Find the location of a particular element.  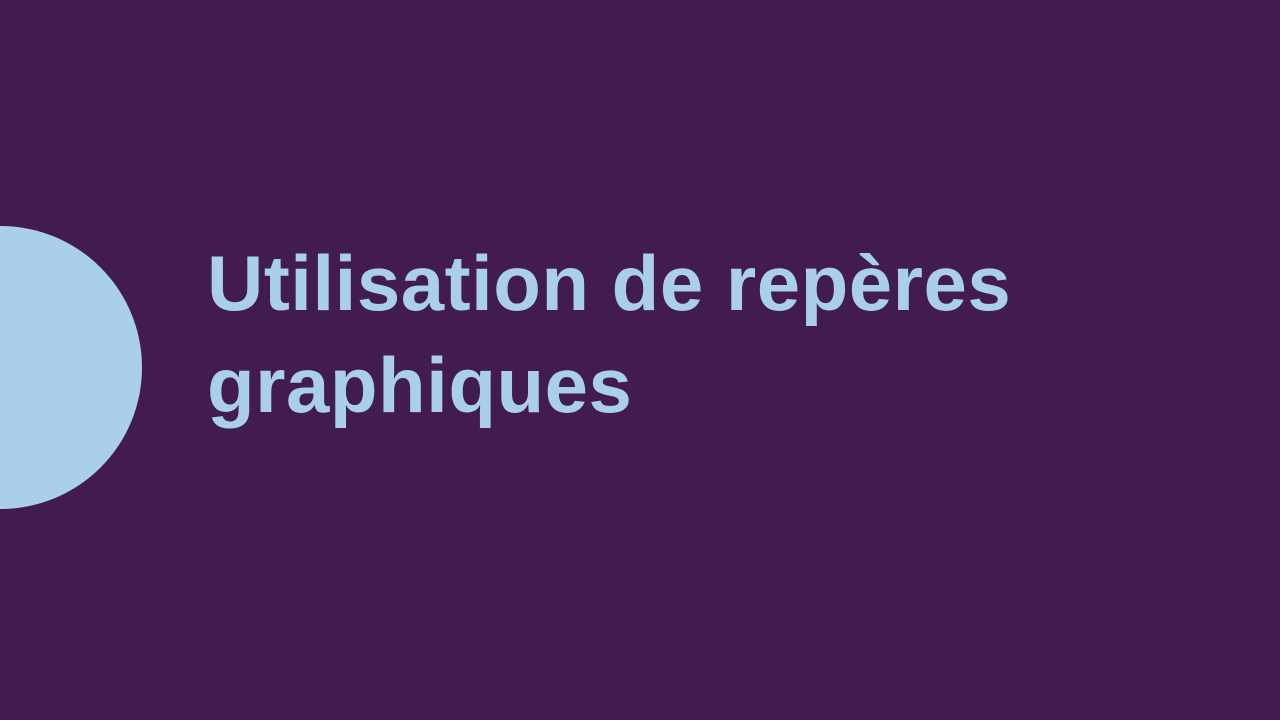

decorative-half-circle is located at coordinates (71, 367).